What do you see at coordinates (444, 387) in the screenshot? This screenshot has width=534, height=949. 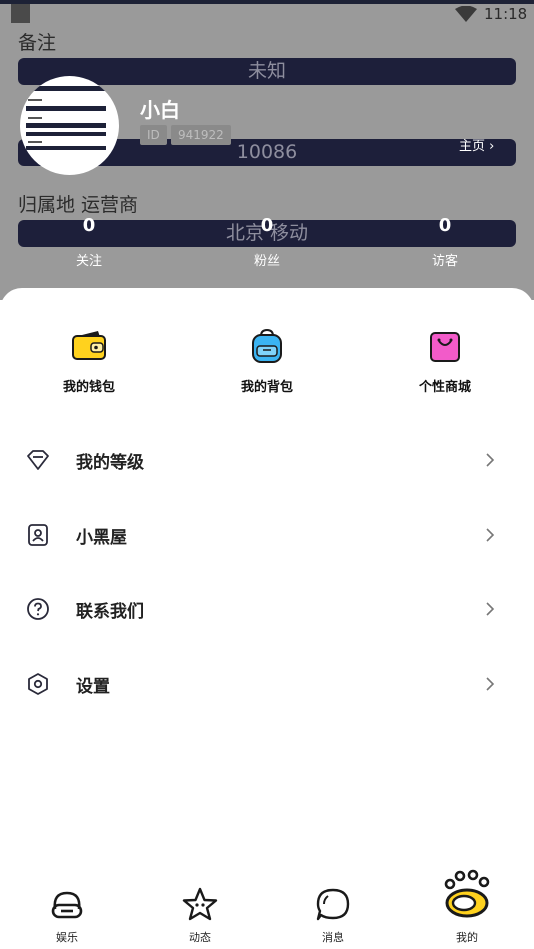 I see `quick-action-shop-label: 个性商城` at bounding box center [444, 387].